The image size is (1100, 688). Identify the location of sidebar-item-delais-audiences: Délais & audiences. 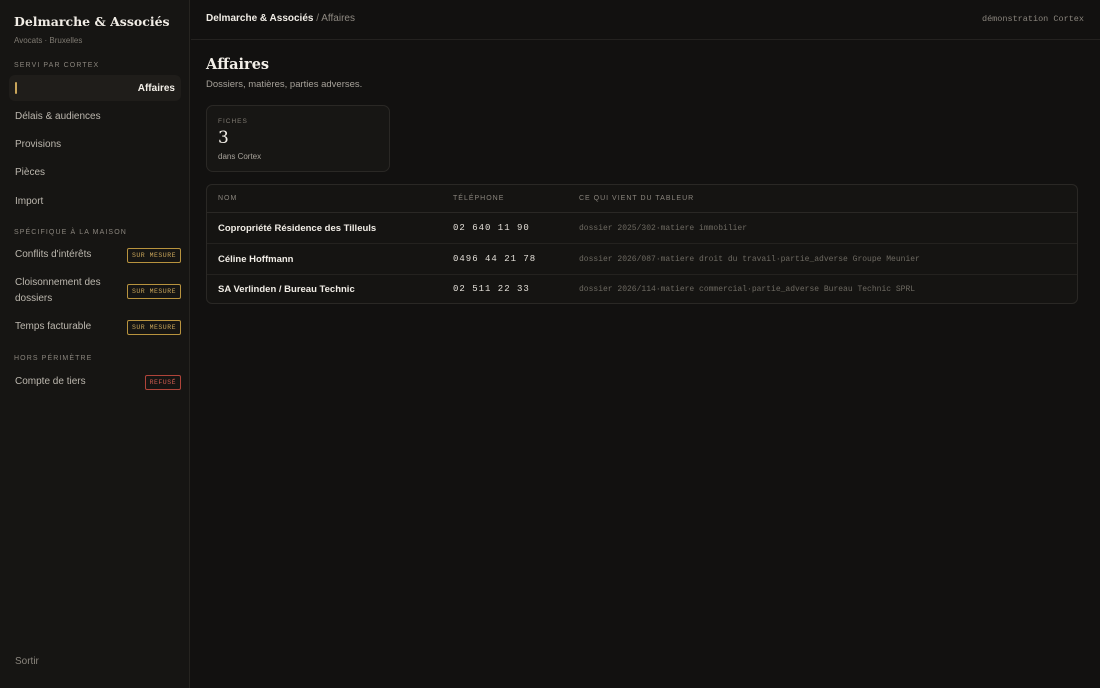
(95, 116).